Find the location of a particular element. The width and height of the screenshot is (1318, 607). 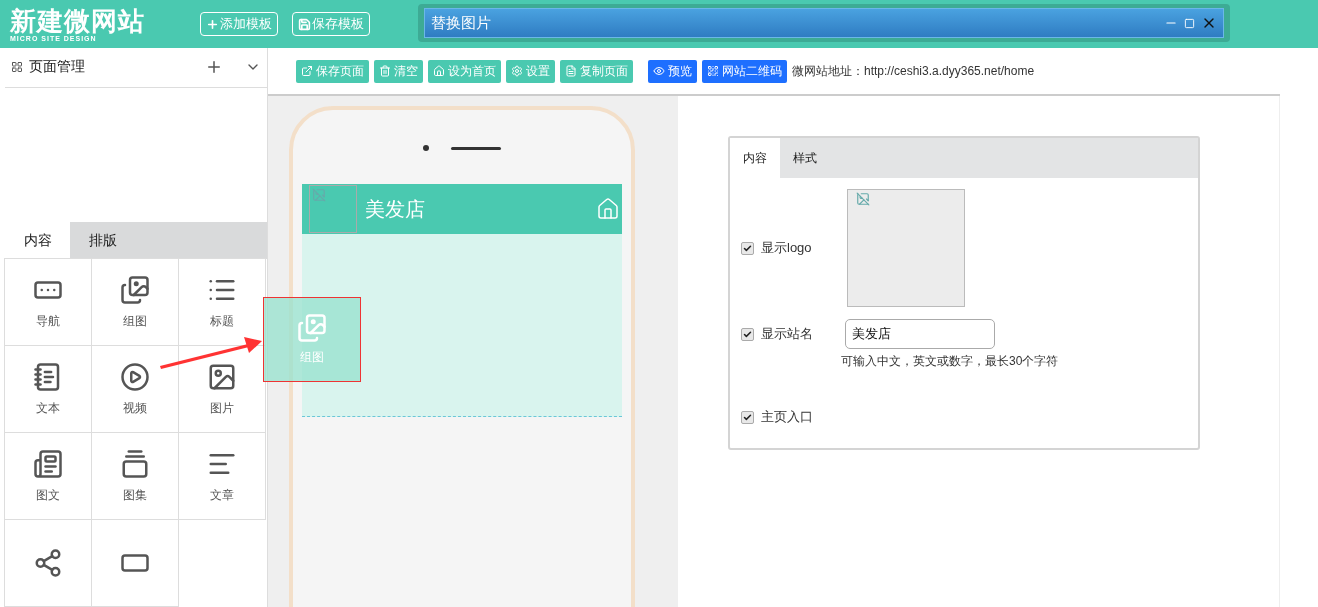

image-text-icon is located at coordinates (48, 463).